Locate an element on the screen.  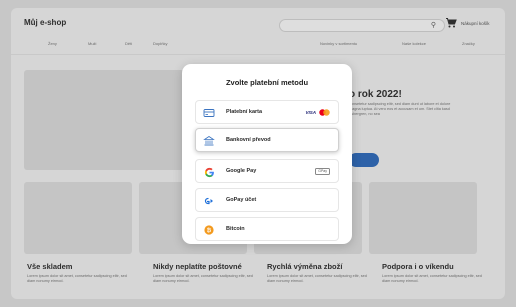
payment-option-gopay: GoPay účet is located at coordinates (267, 200).